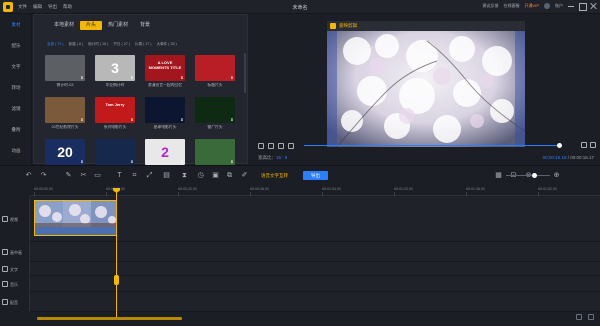 Image resolution: width=600 pixels, height=326 pixels. I want to click on watermark-text: 爱映剪辑, so click(348, 25).